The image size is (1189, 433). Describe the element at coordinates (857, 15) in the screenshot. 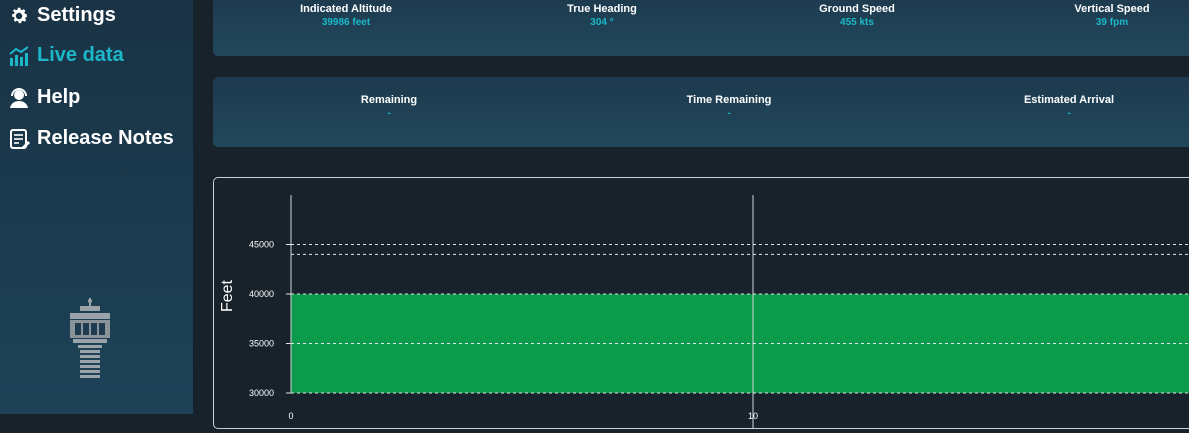

I see `stat-ground-speed: Ground Speed 455 kts` at that location.